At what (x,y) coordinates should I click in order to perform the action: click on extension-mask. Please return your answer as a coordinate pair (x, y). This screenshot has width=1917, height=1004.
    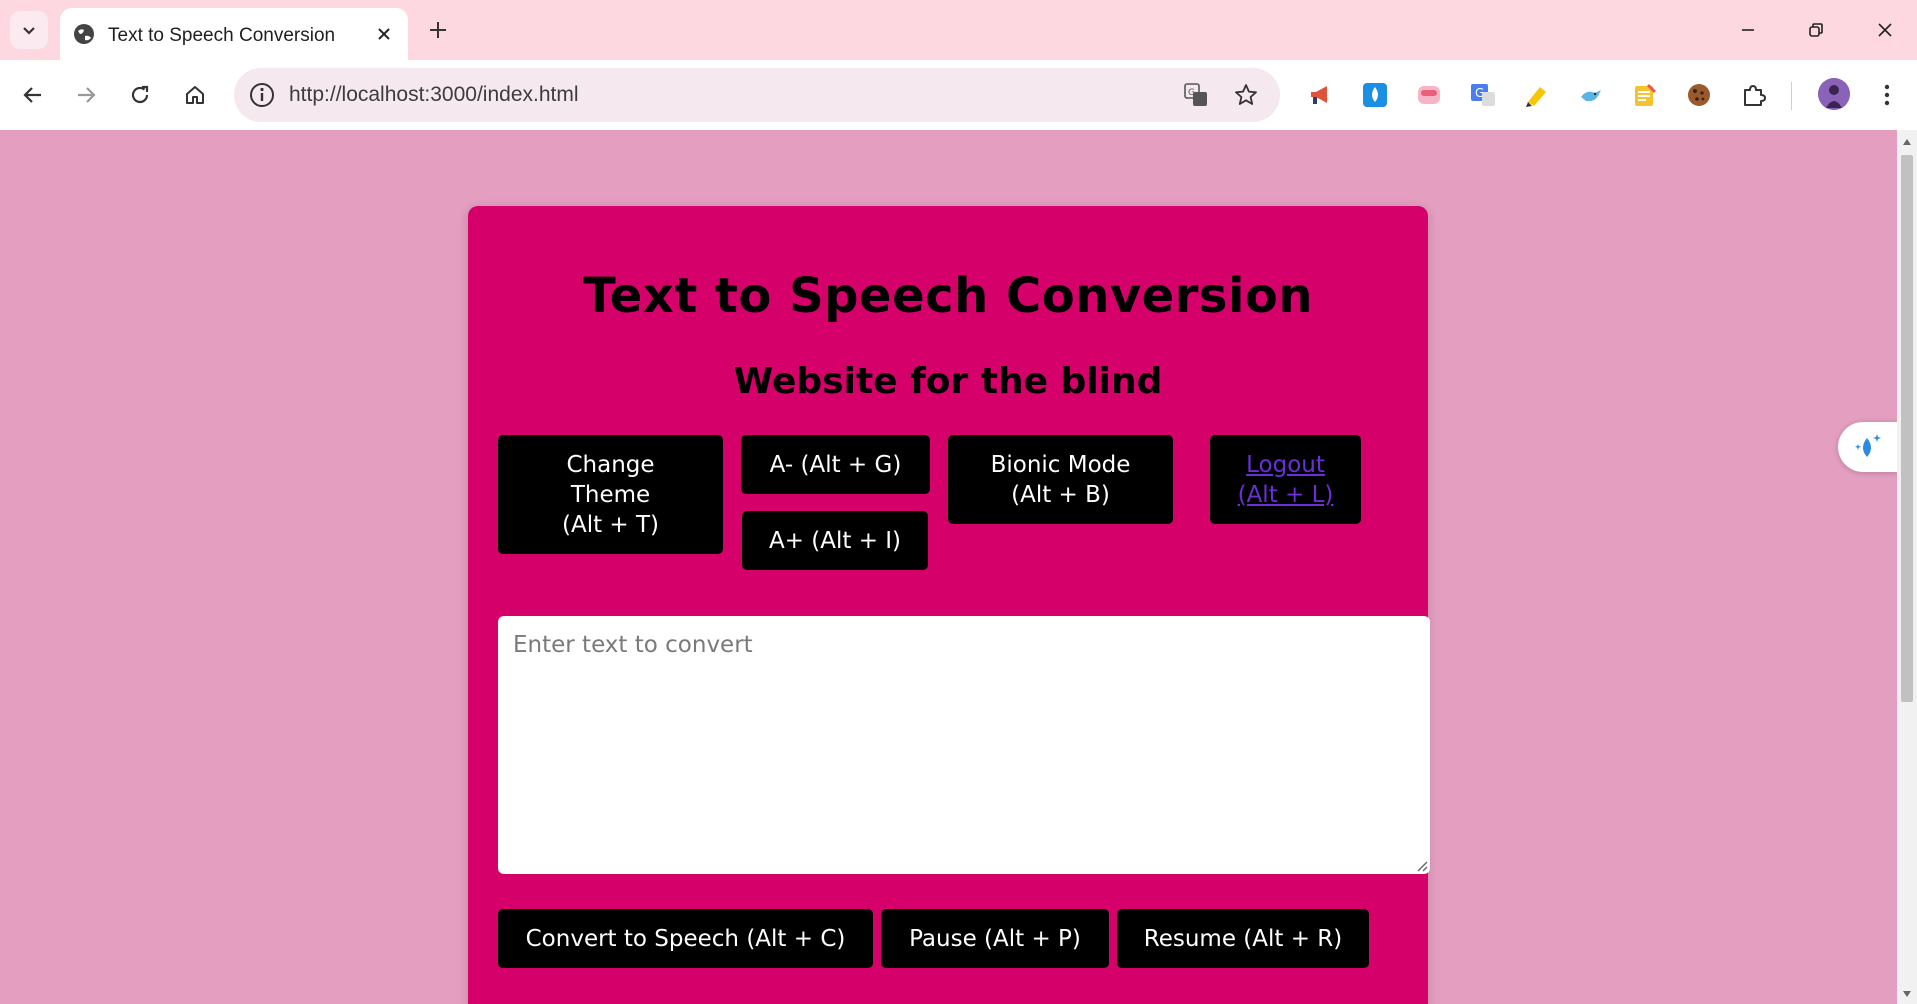
    Looking at the image, I should click on (1429, 95).